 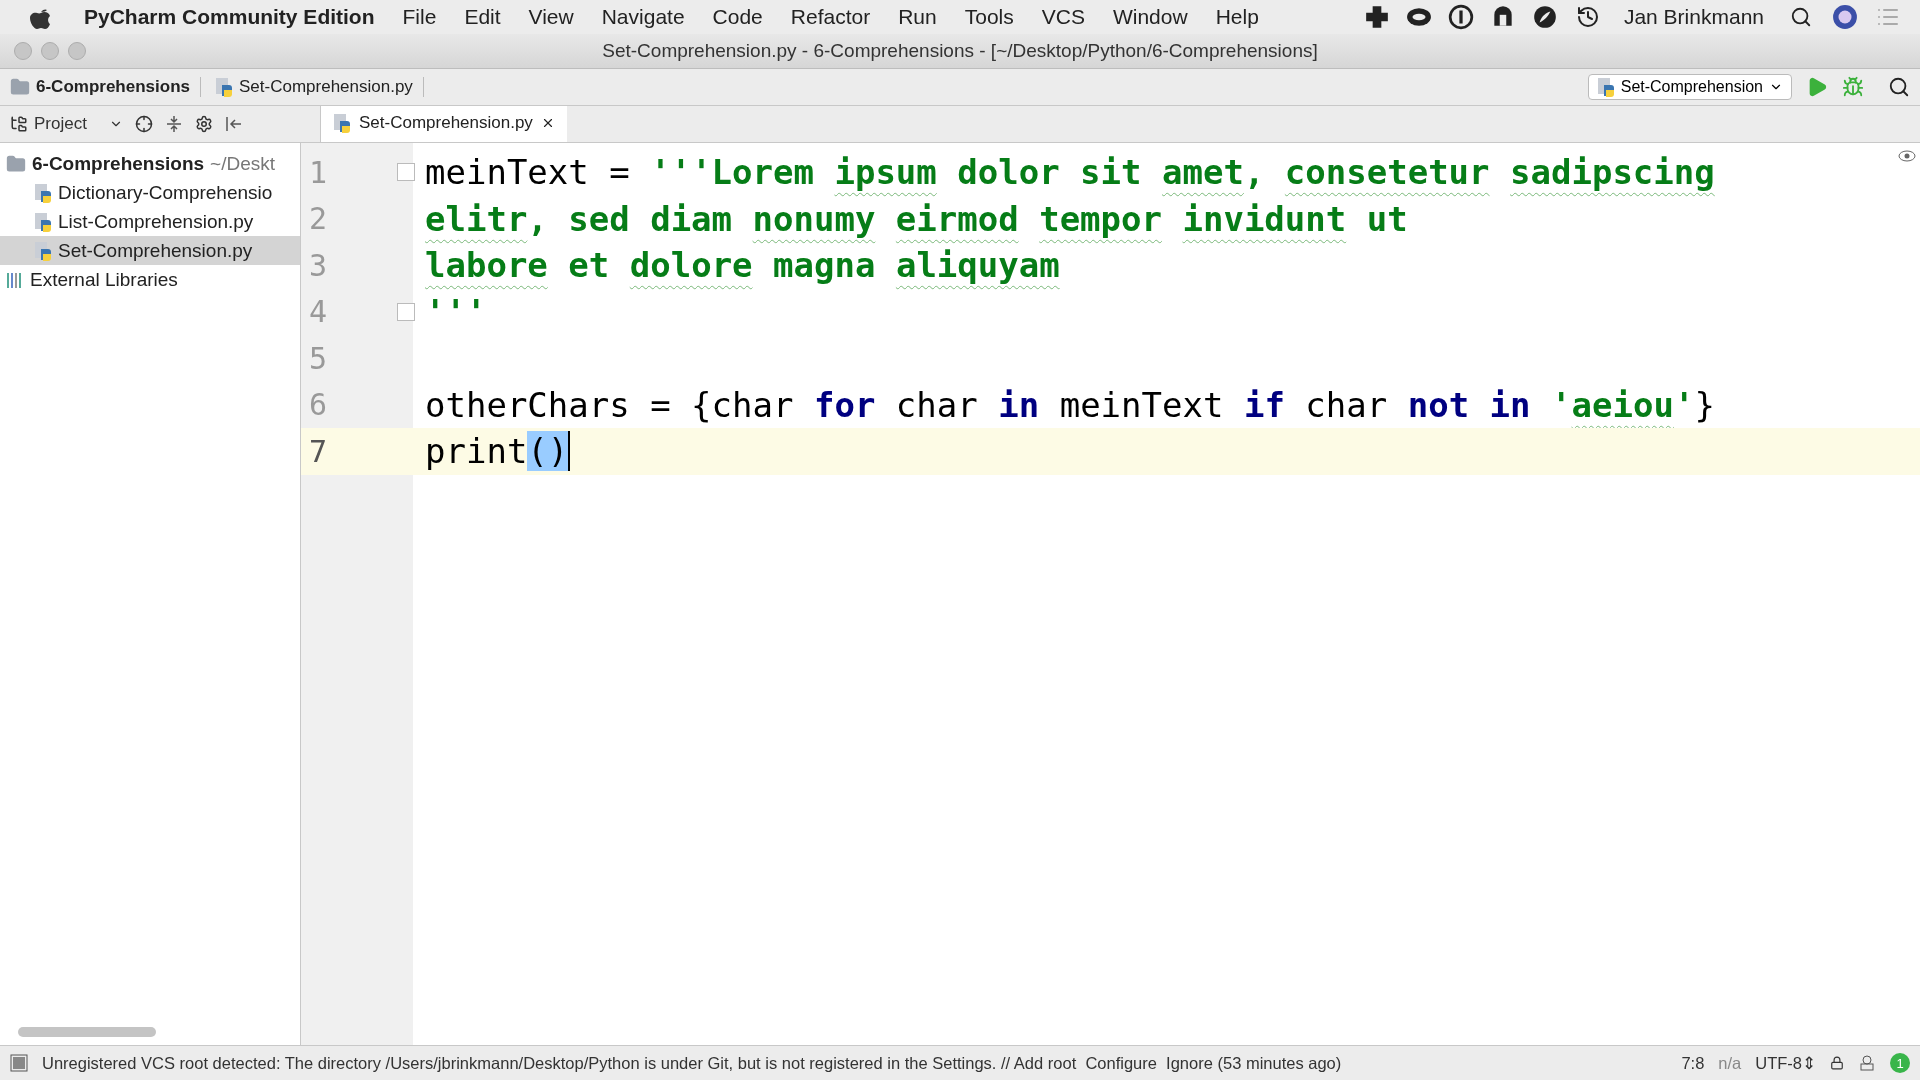 I want to click on menu-item: File, so click(x=419, y=17).